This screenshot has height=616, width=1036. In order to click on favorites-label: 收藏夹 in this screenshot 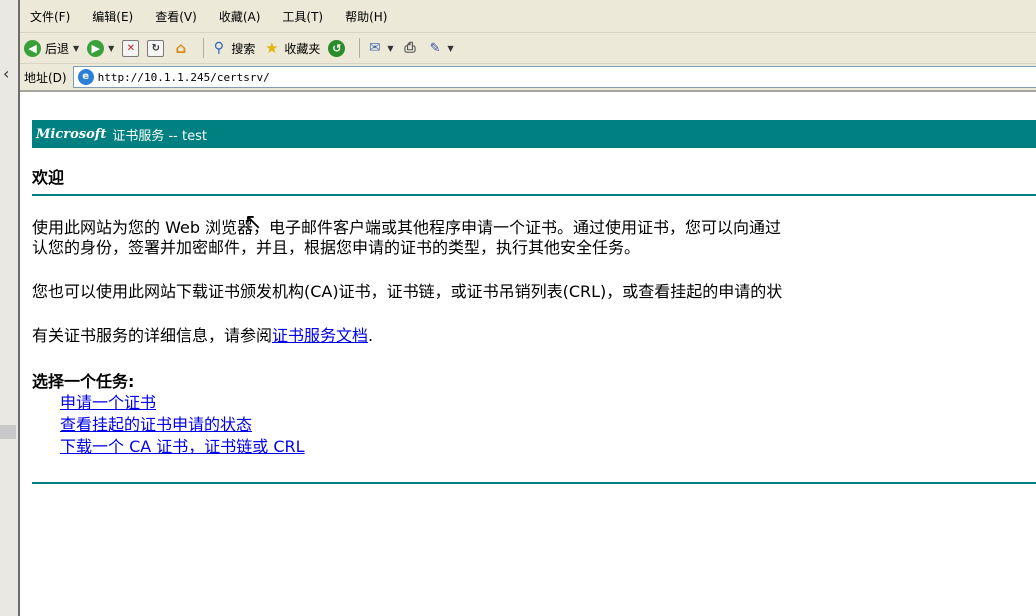, I will do `click(302, 48)`.